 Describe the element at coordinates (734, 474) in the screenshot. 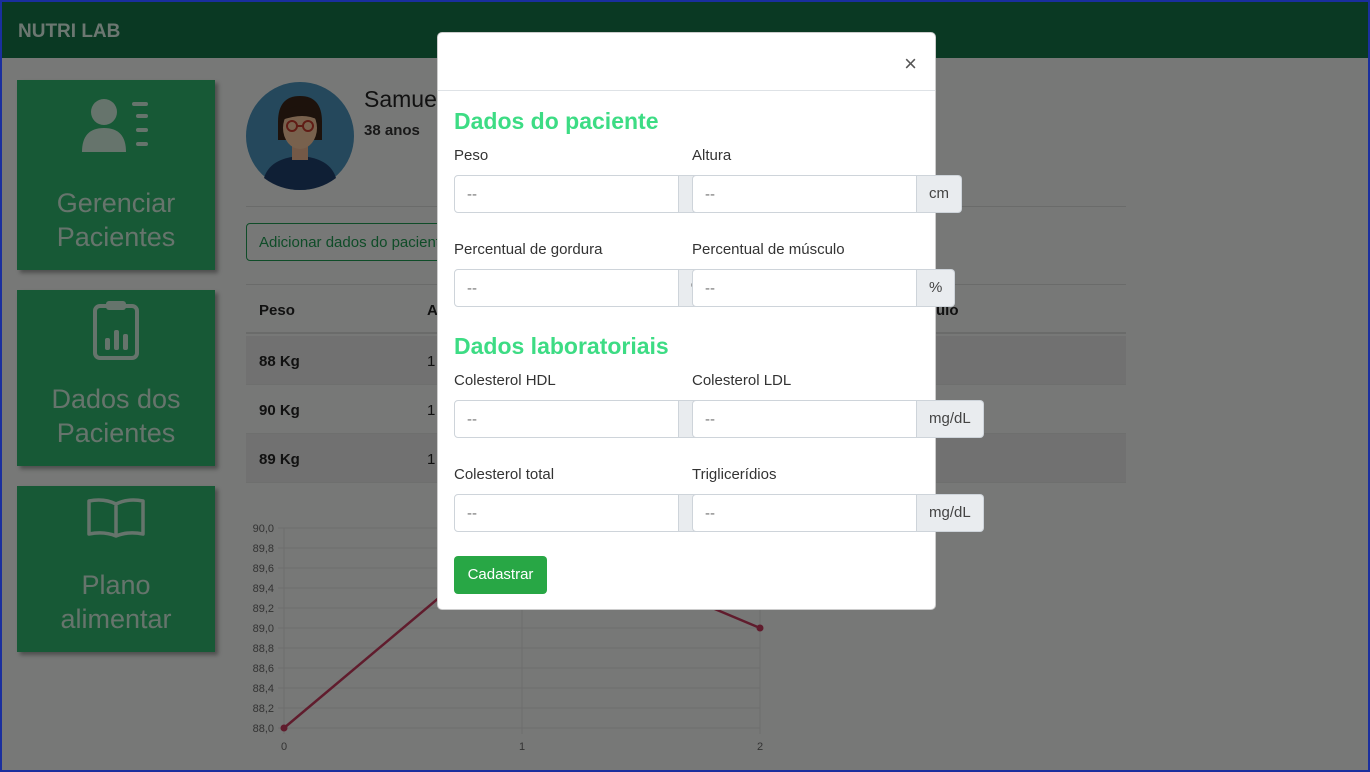

I see `label-triglicerideos: Triglicerídios` at that location.